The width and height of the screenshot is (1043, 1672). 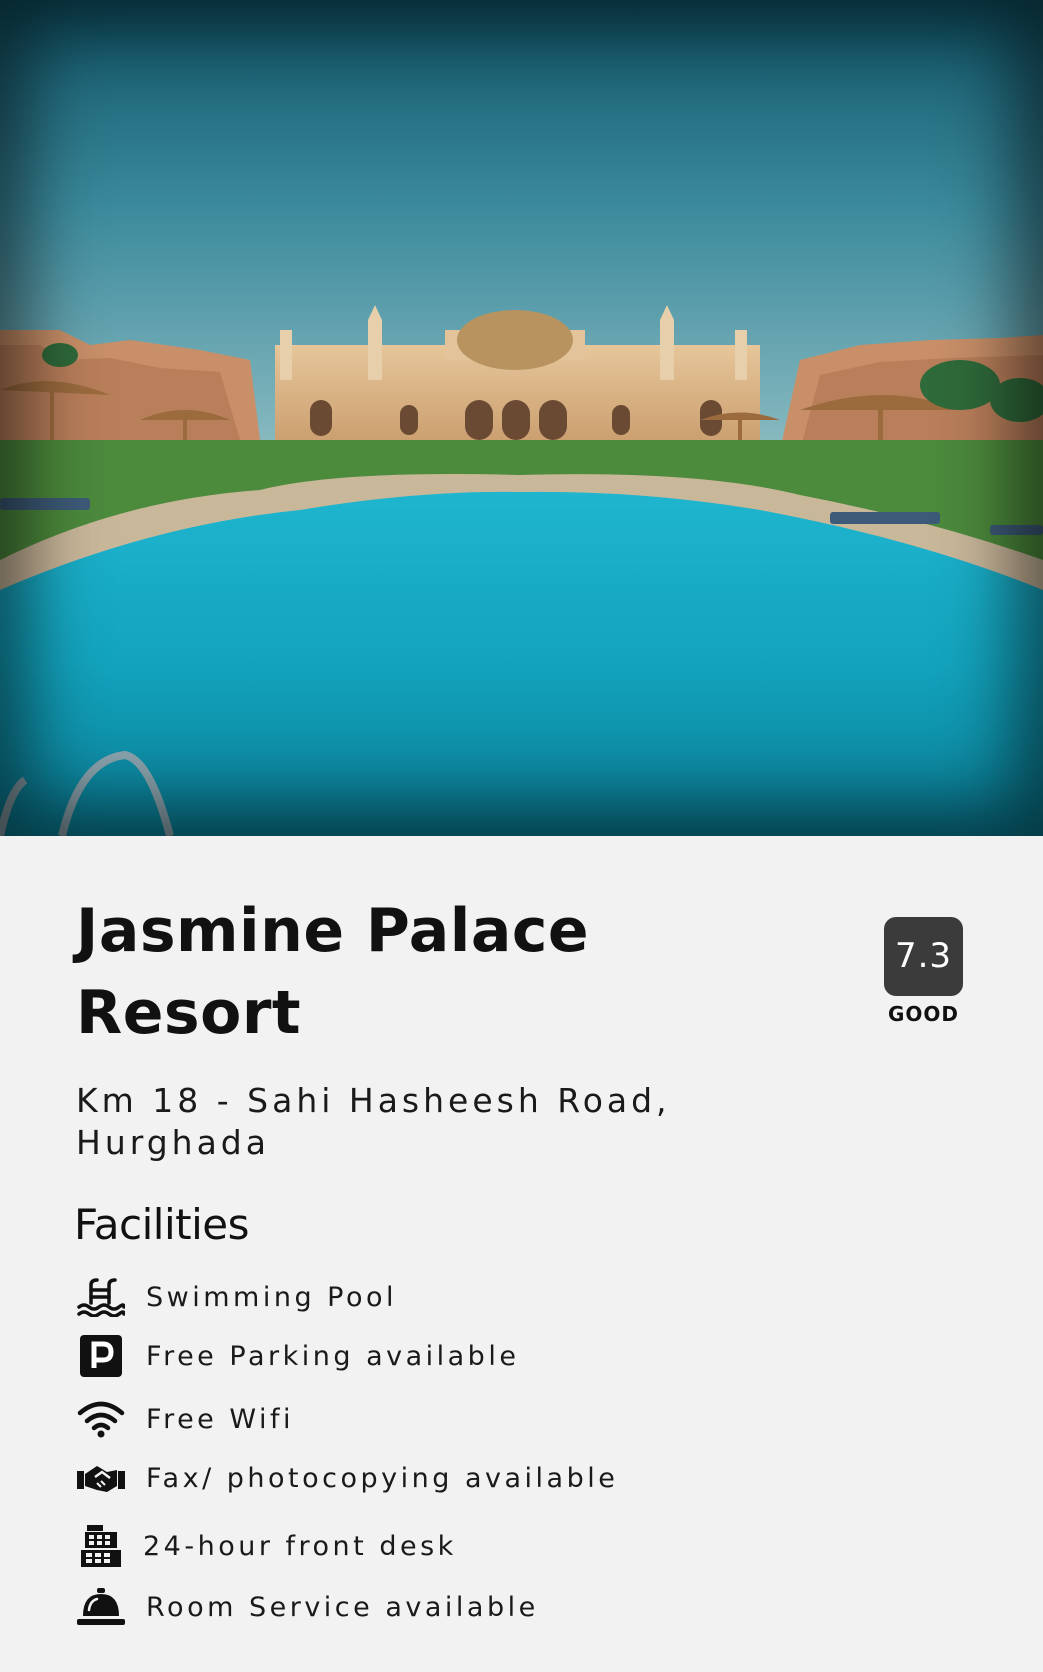 I want to click on rating: 7.3 GOOD, so click(x=923, y=971).